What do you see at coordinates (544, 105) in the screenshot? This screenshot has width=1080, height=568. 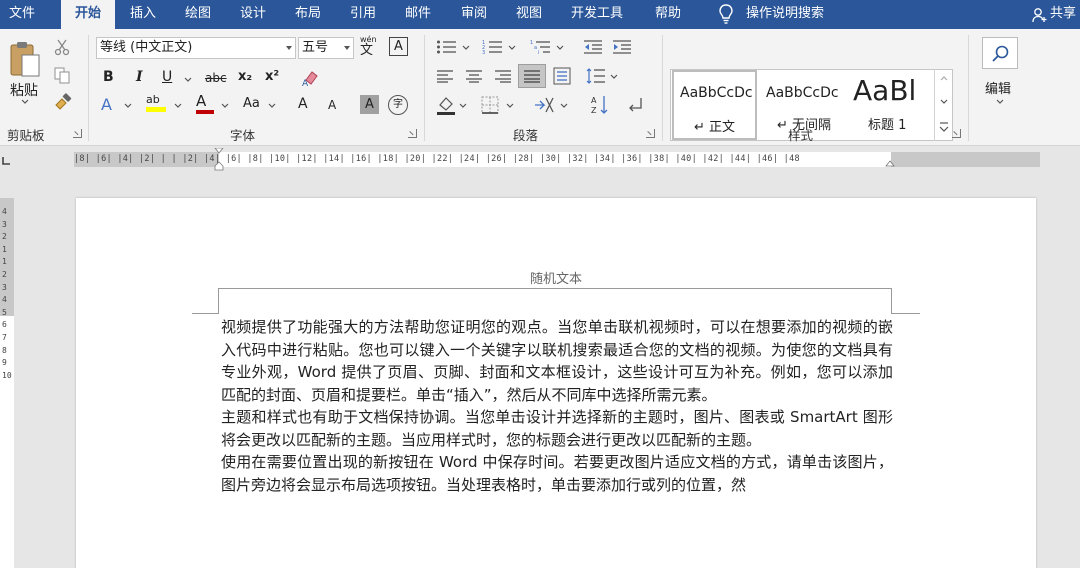 I see `chinese-layout-icon` at bounding box center [544, 105].